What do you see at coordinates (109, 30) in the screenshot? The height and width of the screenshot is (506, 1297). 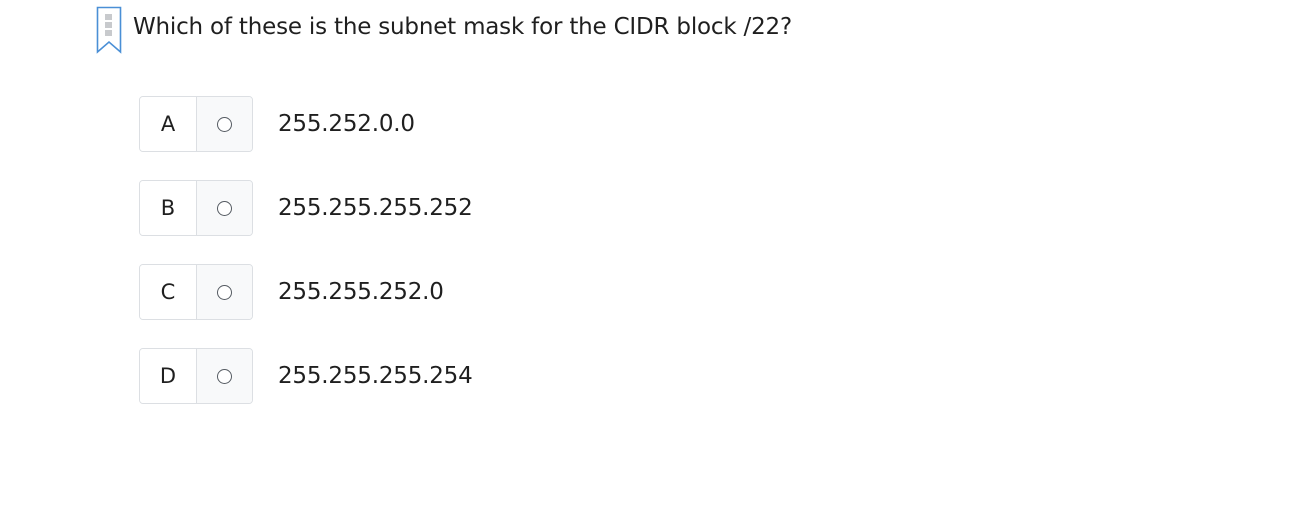 I see `bookmark-flag-icon` at bounding box center [109, 30].